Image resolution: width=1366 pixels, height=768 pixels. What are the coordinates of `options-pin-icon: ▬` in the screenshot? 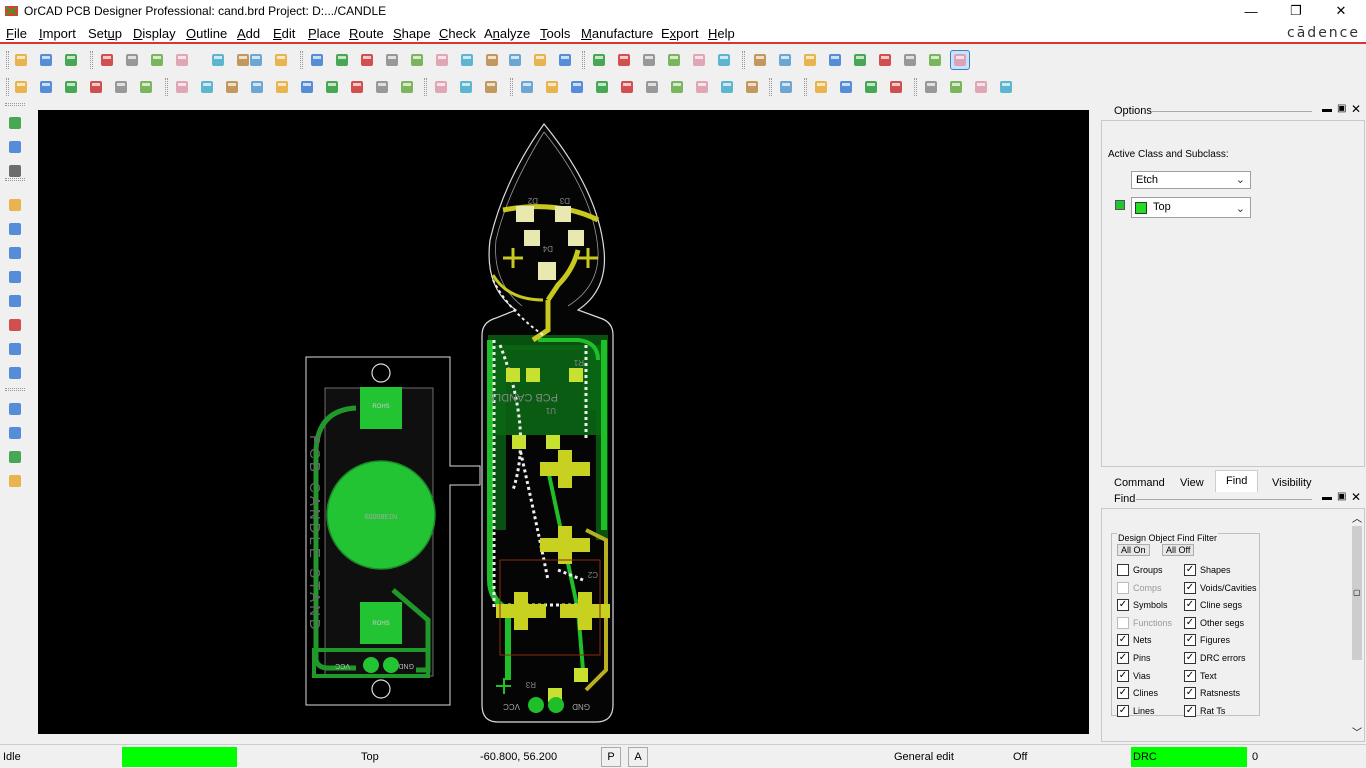 It's located at (1327, 109).